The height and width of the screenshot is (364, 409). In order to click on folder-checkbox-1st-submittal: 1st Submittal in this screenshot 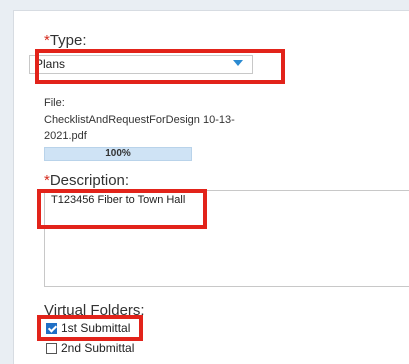, I will do `click(88, 328)`.